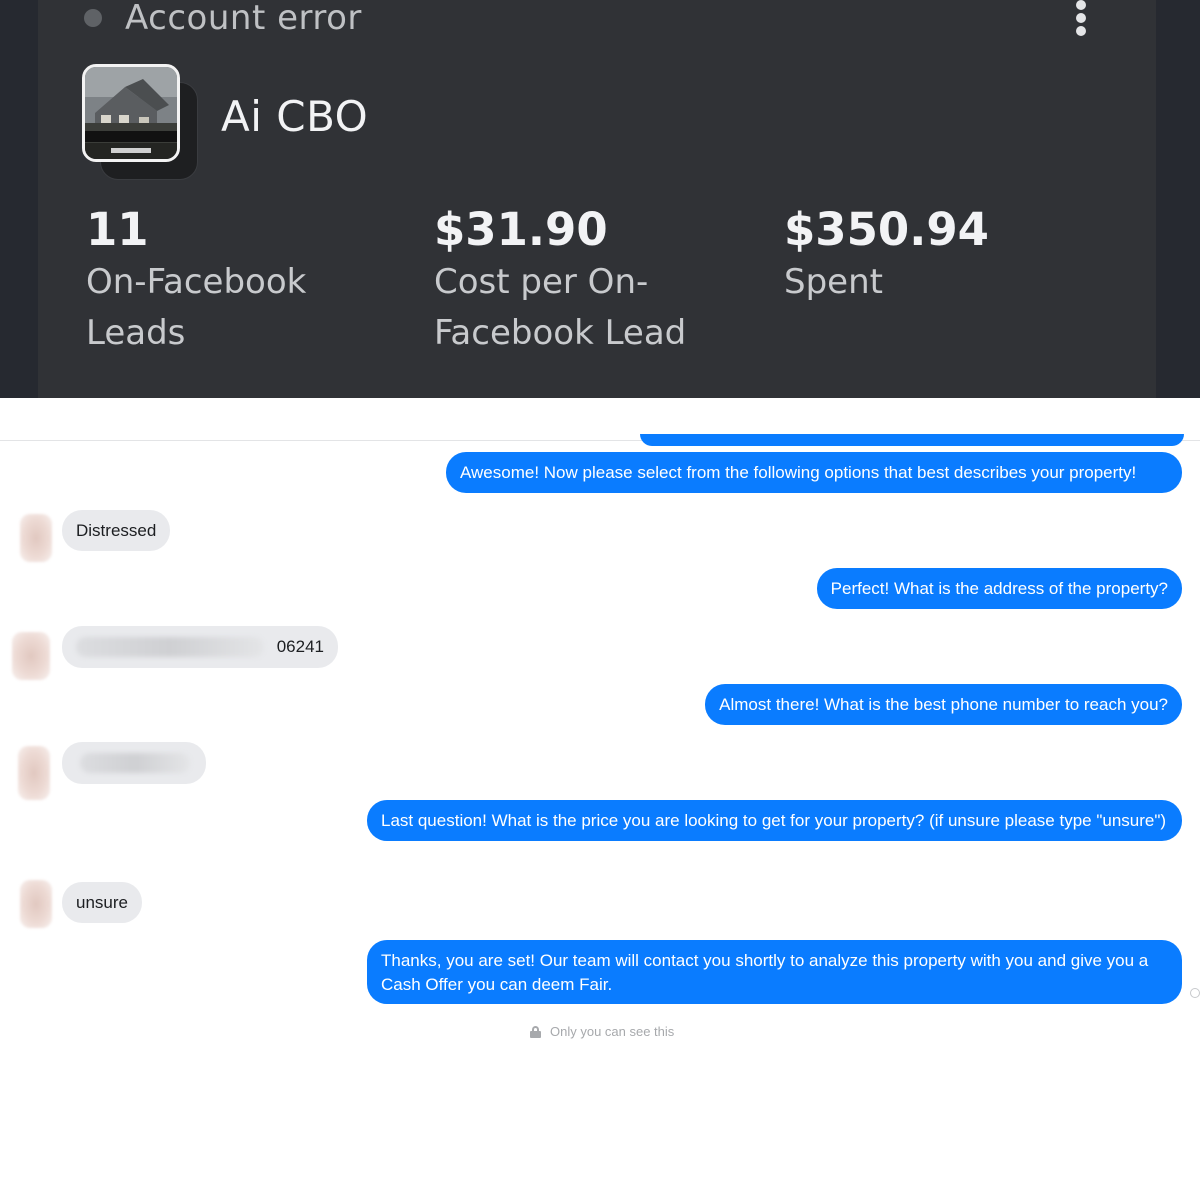  Describe the element at coordinates (912, 440) in the screenshot. I see `message-bubble-partial` at that location.